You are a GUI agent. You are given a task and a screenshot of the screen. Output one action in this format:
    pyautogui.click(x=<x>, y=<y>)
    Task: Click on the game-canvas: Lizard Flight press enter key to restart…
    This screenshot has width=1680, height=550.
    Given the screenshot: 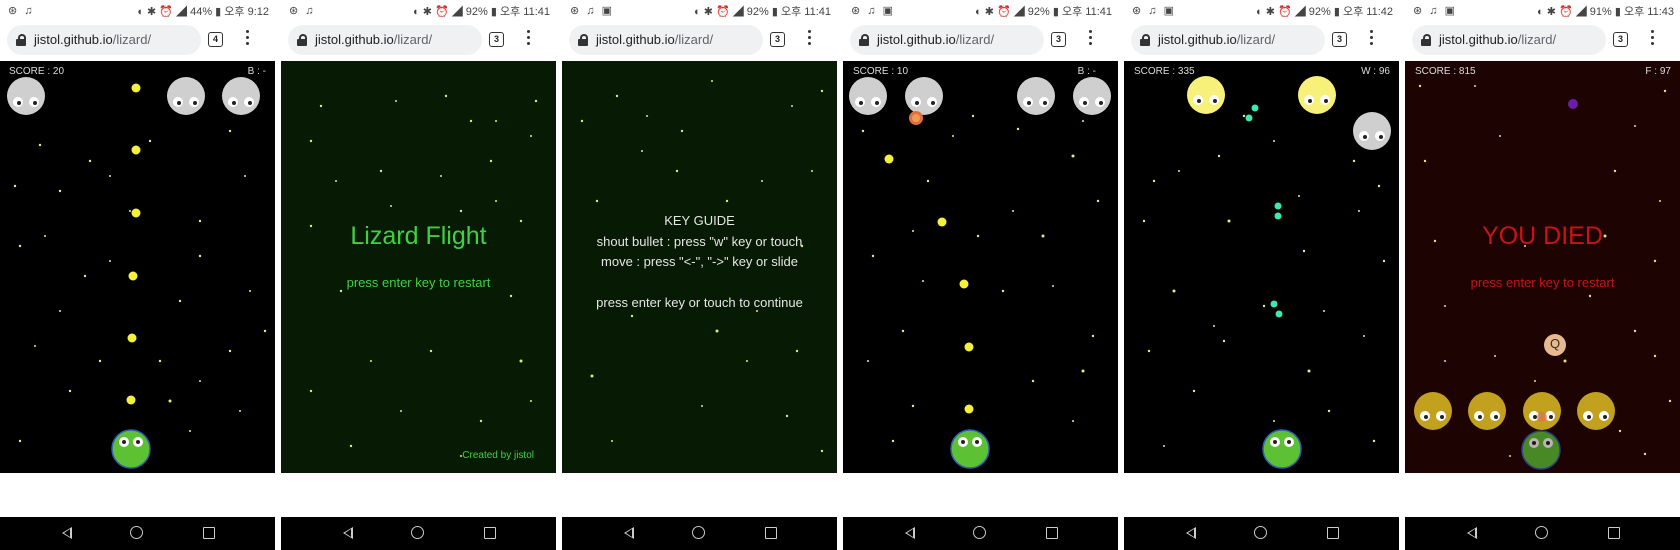 What is the action you would take?
    pyautogui.click(x=418, y=267)
    